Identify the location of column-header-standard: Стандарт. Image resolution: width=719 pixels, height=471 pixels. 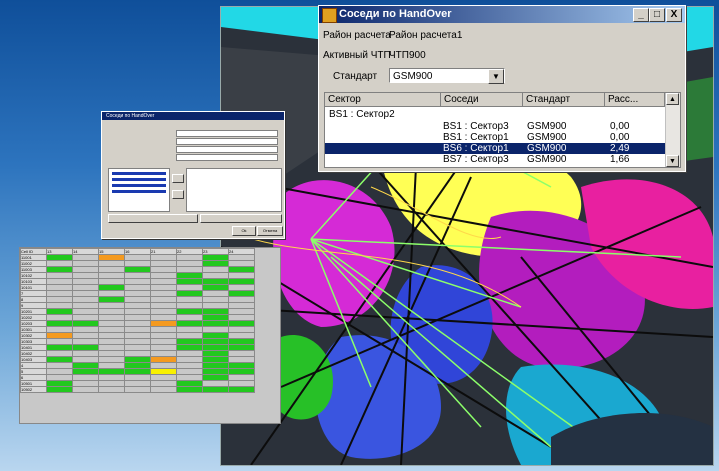
(564, 99).